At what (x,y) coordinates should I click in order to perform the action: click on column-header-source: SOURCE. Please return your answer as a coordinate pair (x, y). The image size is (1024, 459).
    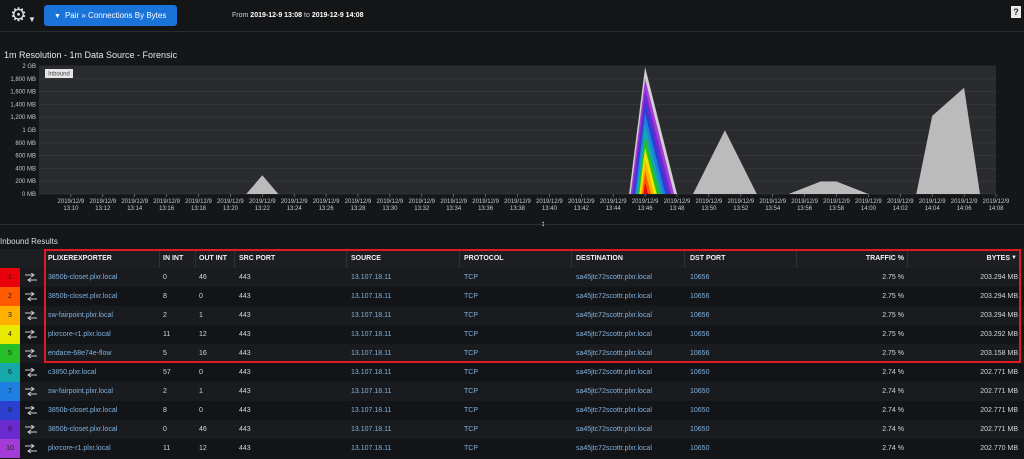
    Looking at the image, I should click on (403, 258).